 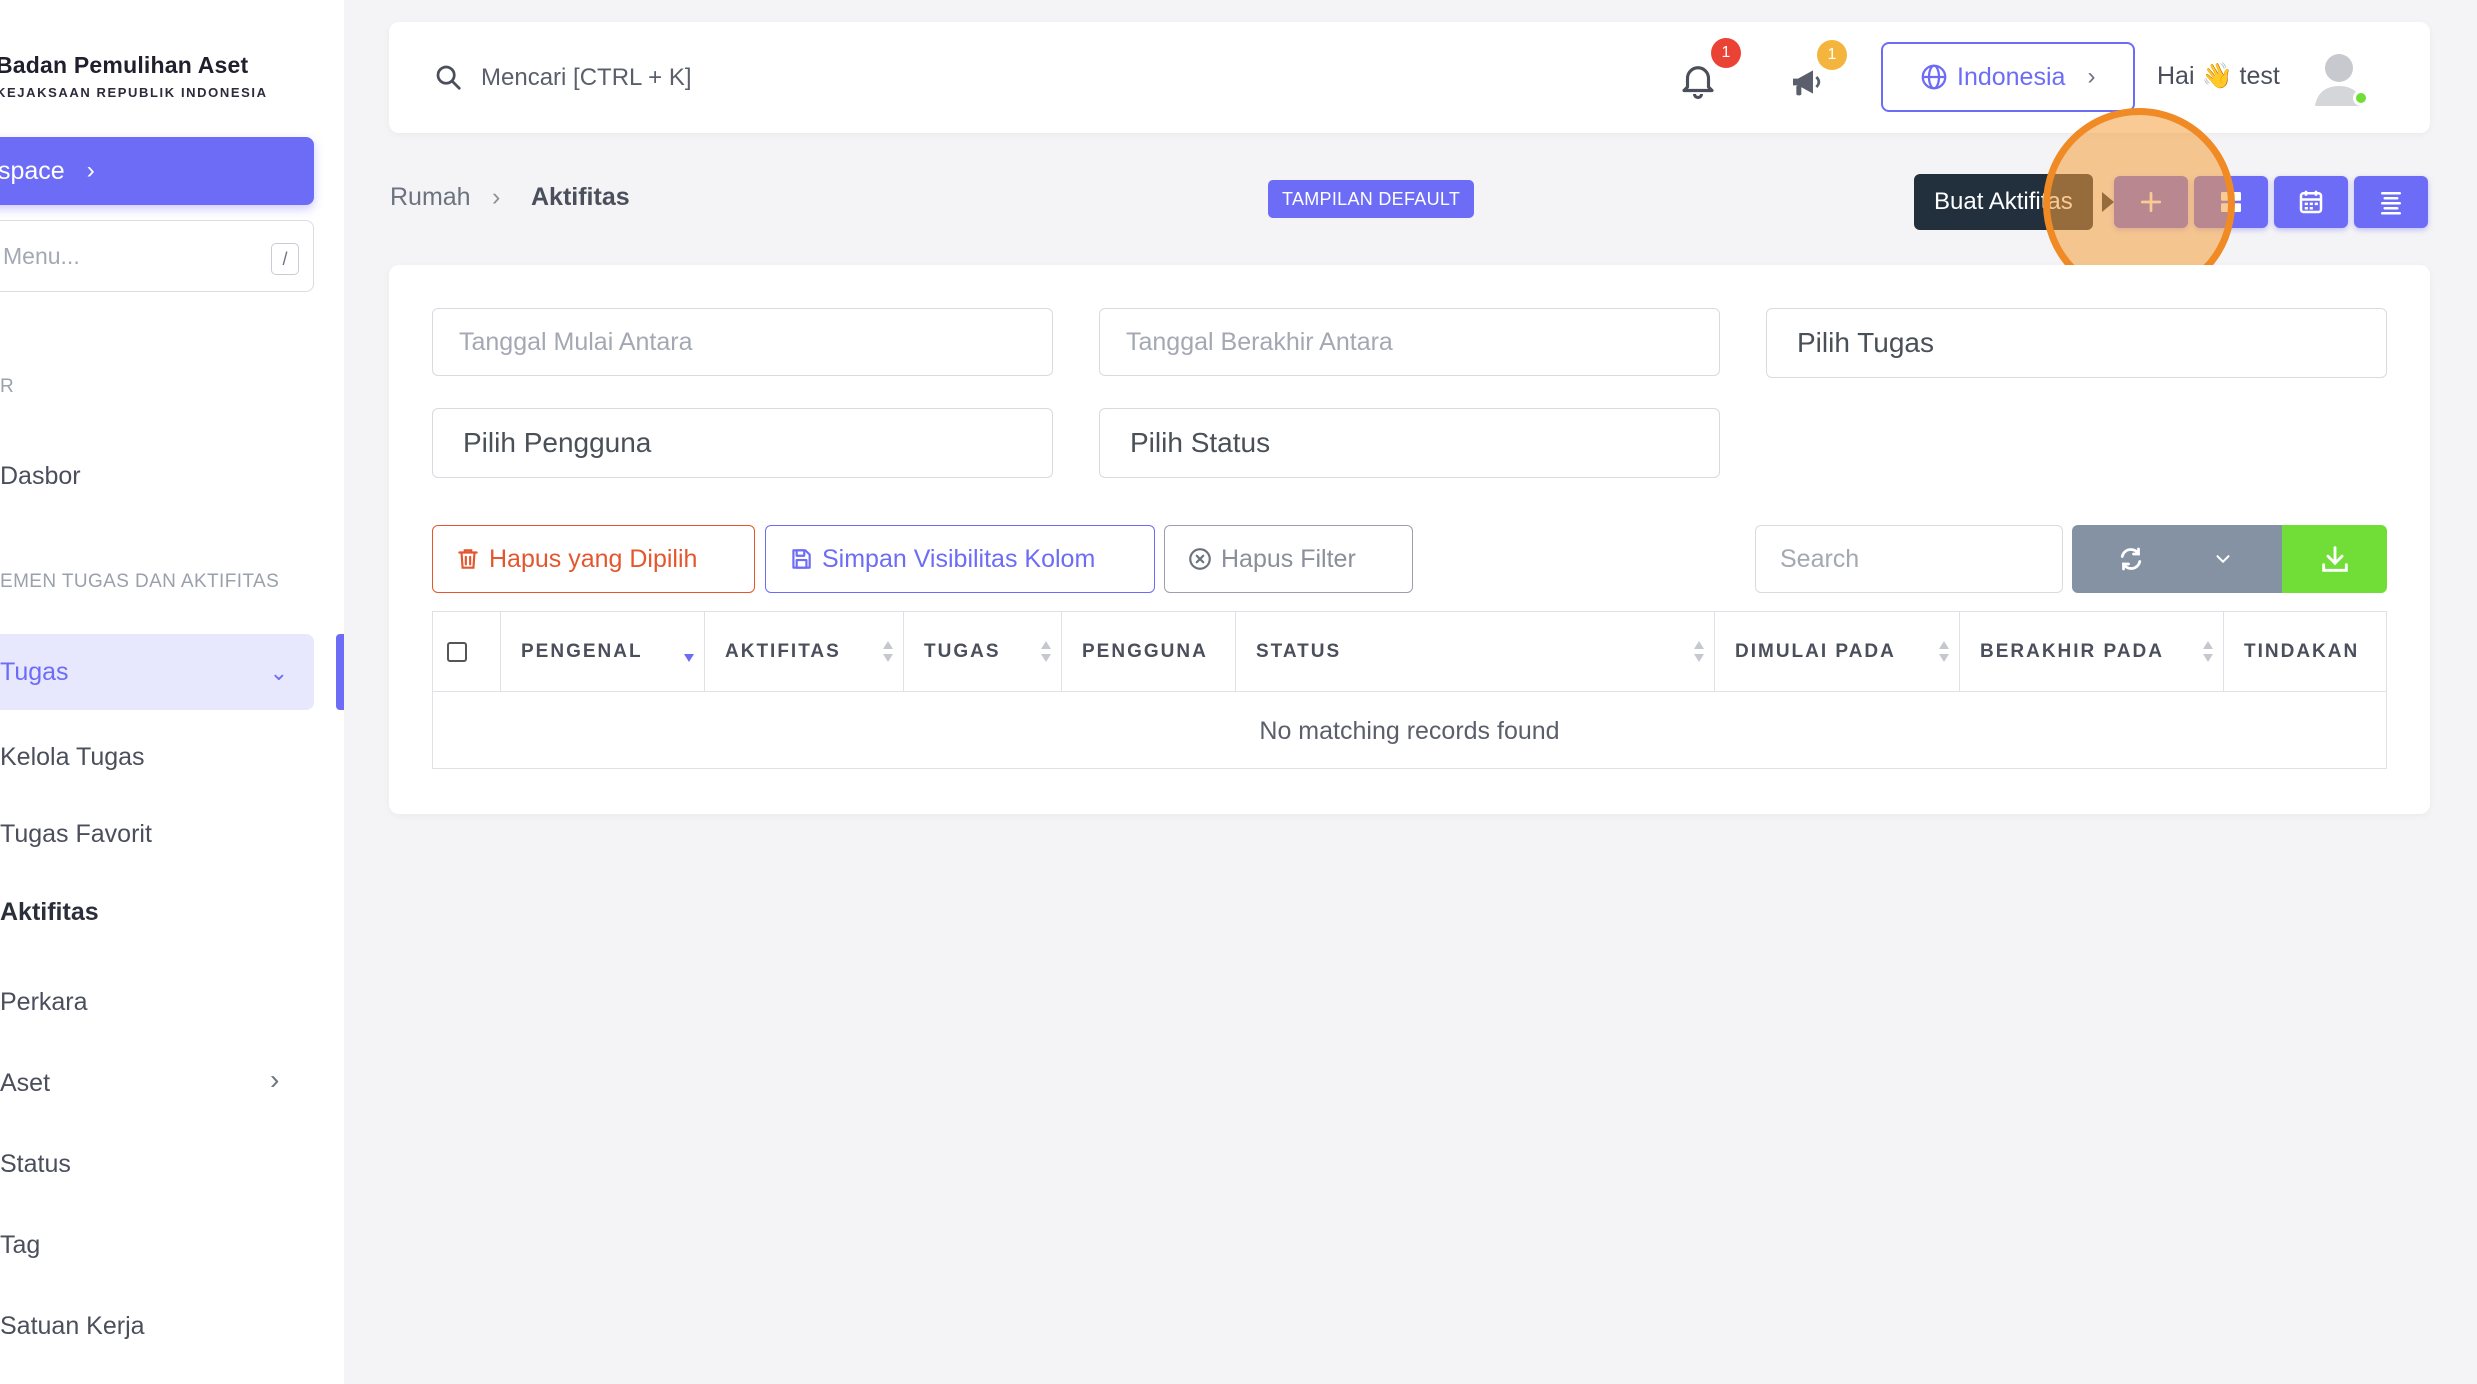 I want to click on column-header-status: STATUS, so click(x=1475, y=652).